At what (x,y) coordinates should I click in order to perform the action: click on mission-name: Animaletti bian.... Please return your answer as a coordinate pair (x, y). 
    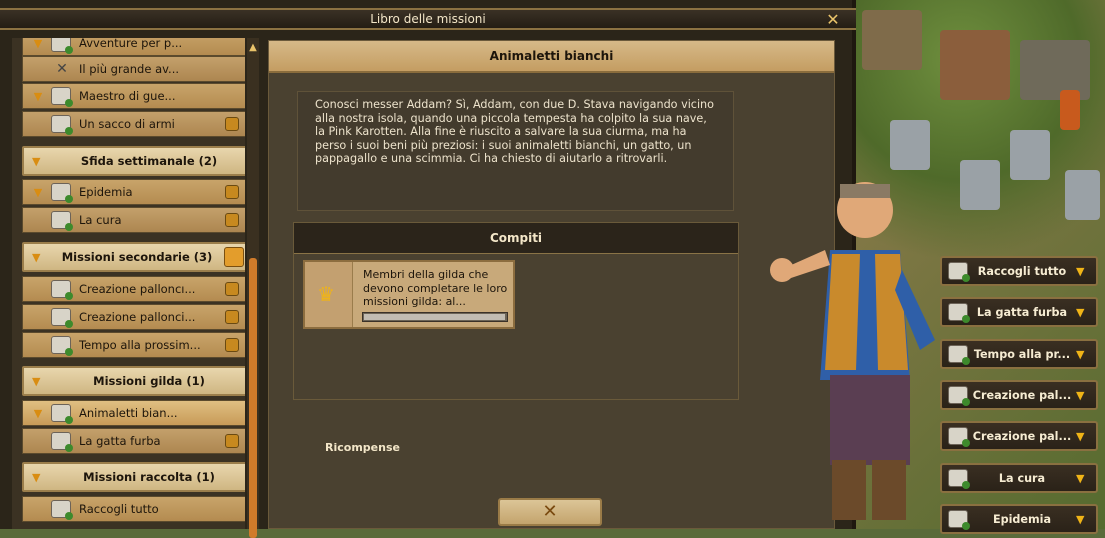
    Looking at the image, I should click on (128, 413).